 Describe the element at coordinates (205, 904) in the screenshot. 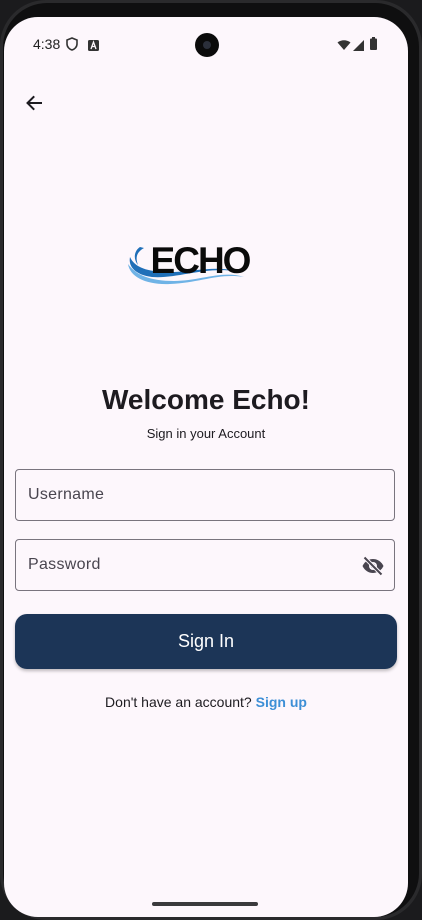

I see `home-indicator` at that location.